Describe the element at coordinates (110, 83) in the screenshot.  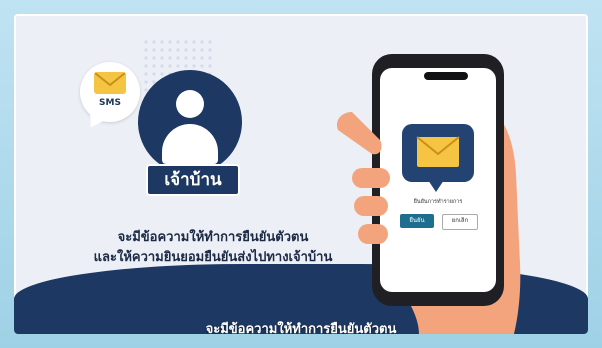
I see `envelope-icon` at that location.